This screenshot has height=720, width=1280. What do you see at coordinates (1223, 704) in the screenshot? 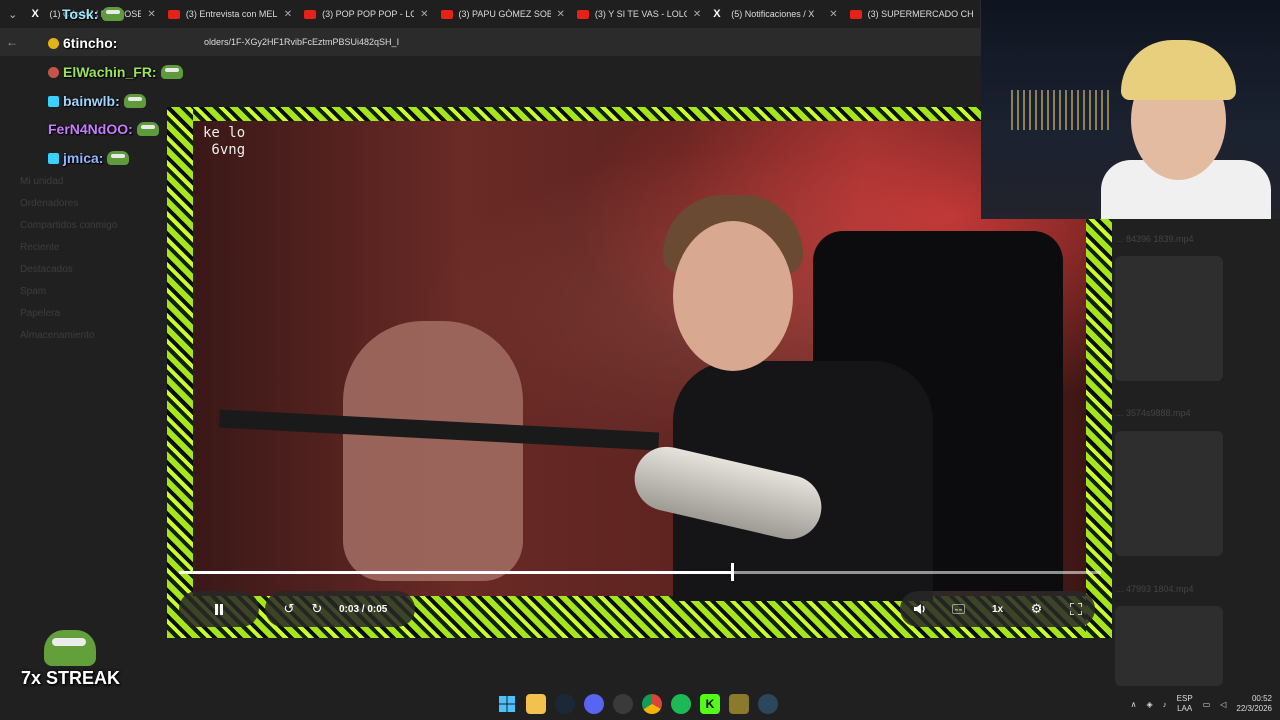
I see `speaker-icon: ◁` at bounding box center [1223, 704].